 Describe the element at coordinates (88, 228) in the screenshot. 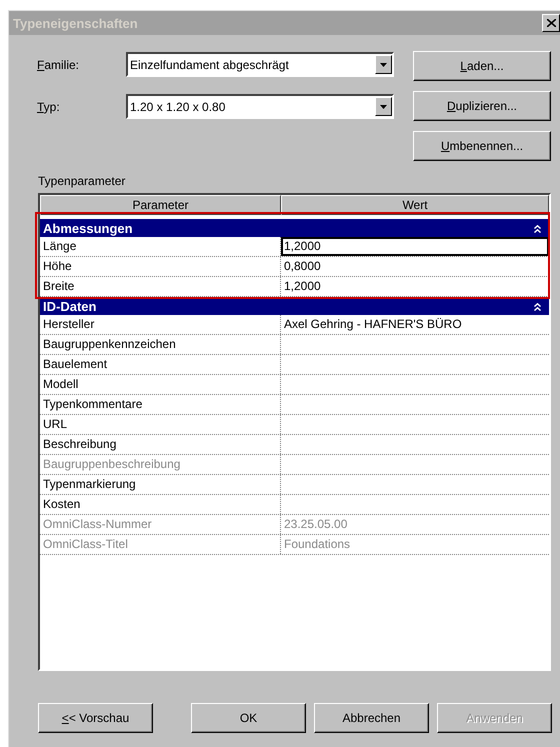

I see `group-title: Abmessungen` at that location.